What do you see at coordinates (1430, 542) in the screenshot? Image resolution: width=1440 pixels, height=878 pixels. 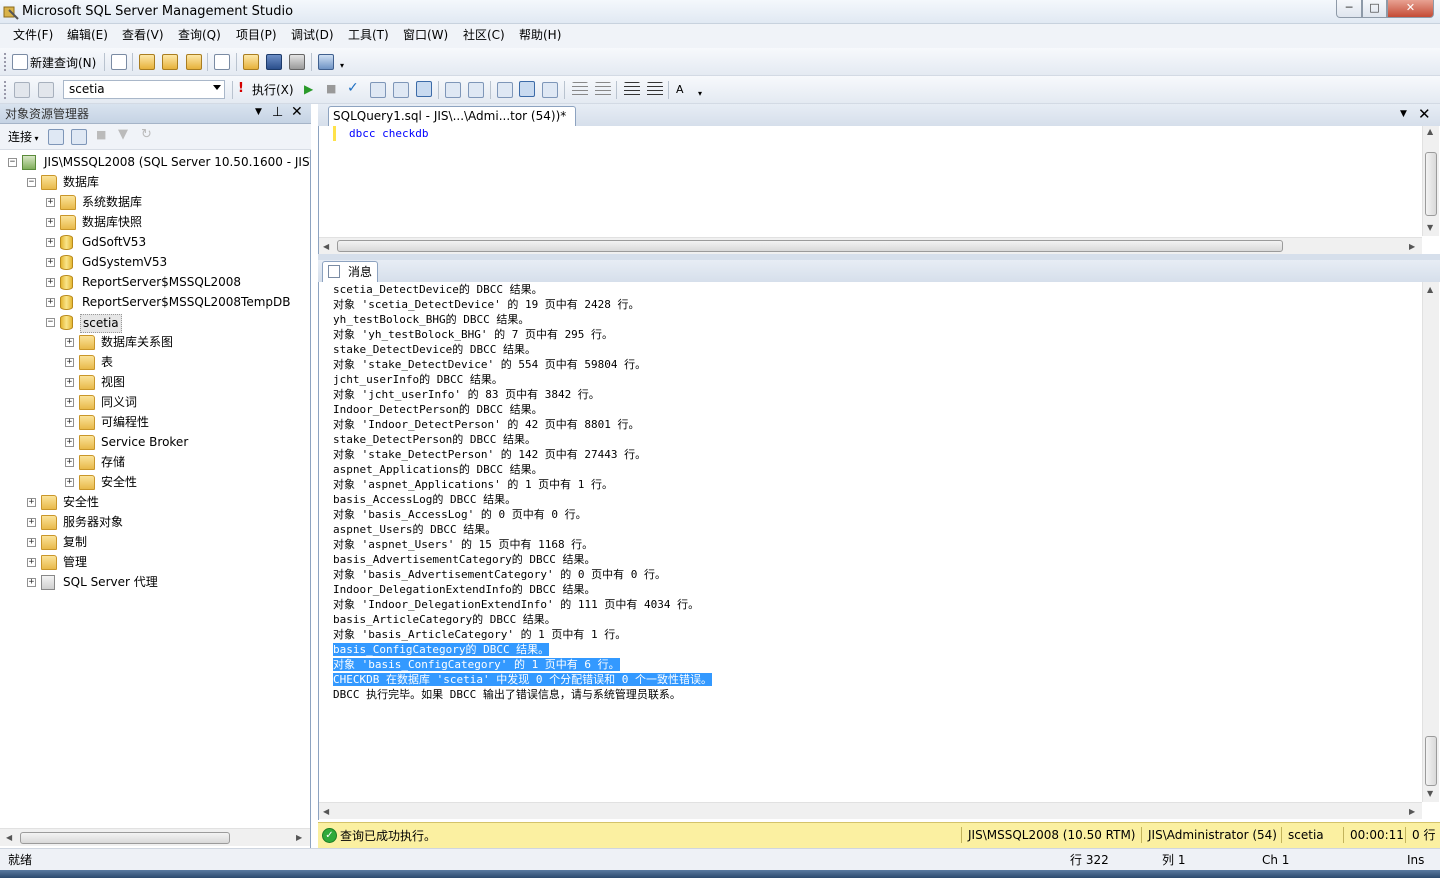 I see `messages-vscrollbar: ▲ ▼` at bounding box center [1430, 542].